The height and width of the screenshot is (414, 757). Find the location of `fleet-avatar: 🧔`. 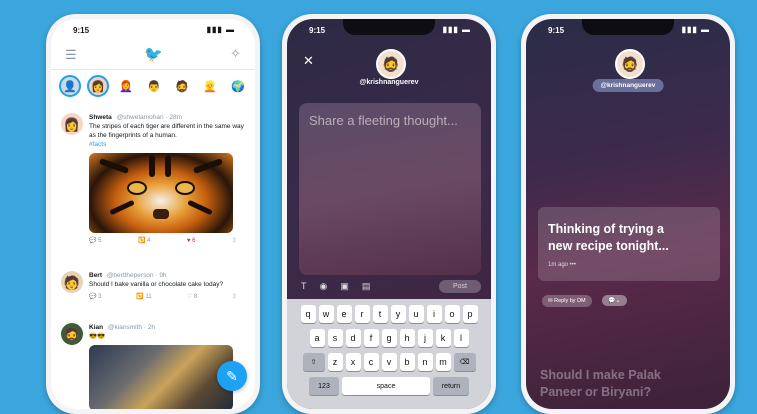

fleet-avatar: 🧔 is located at coordinates (182, 86).